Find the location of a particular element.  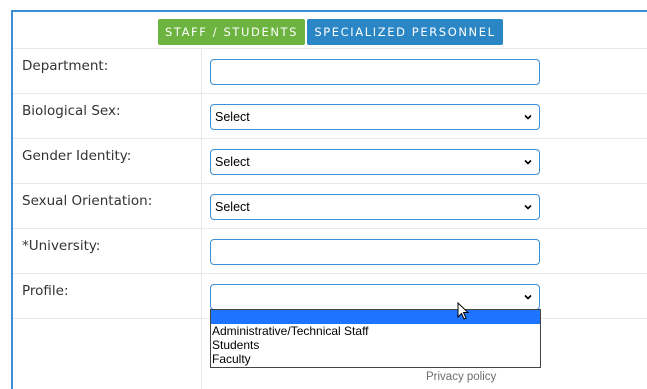

profile-label: Profile: is located at coordinates (45, 291).